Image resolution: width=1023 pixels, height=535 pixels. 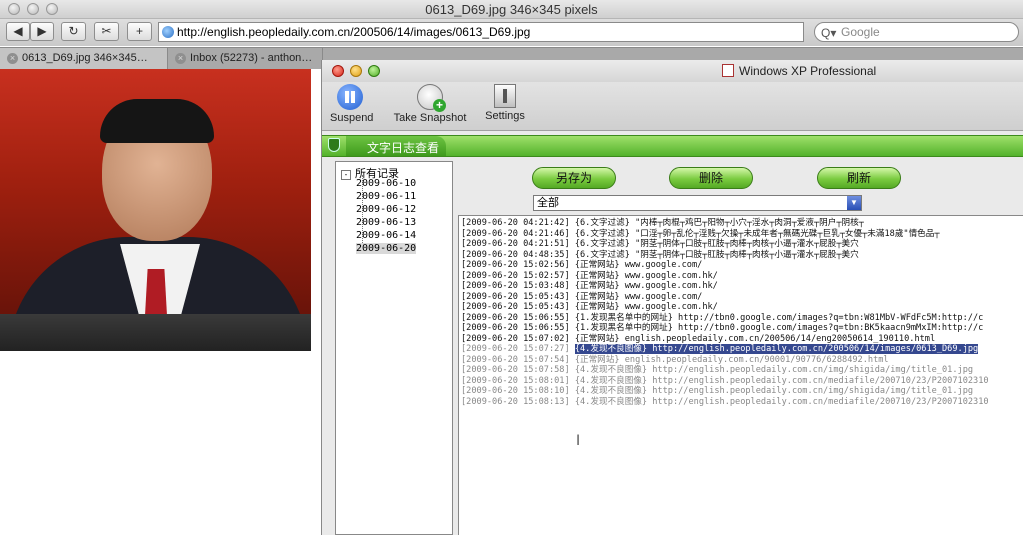 I want to click on vm-close-icon, so click(x=338, y=71).